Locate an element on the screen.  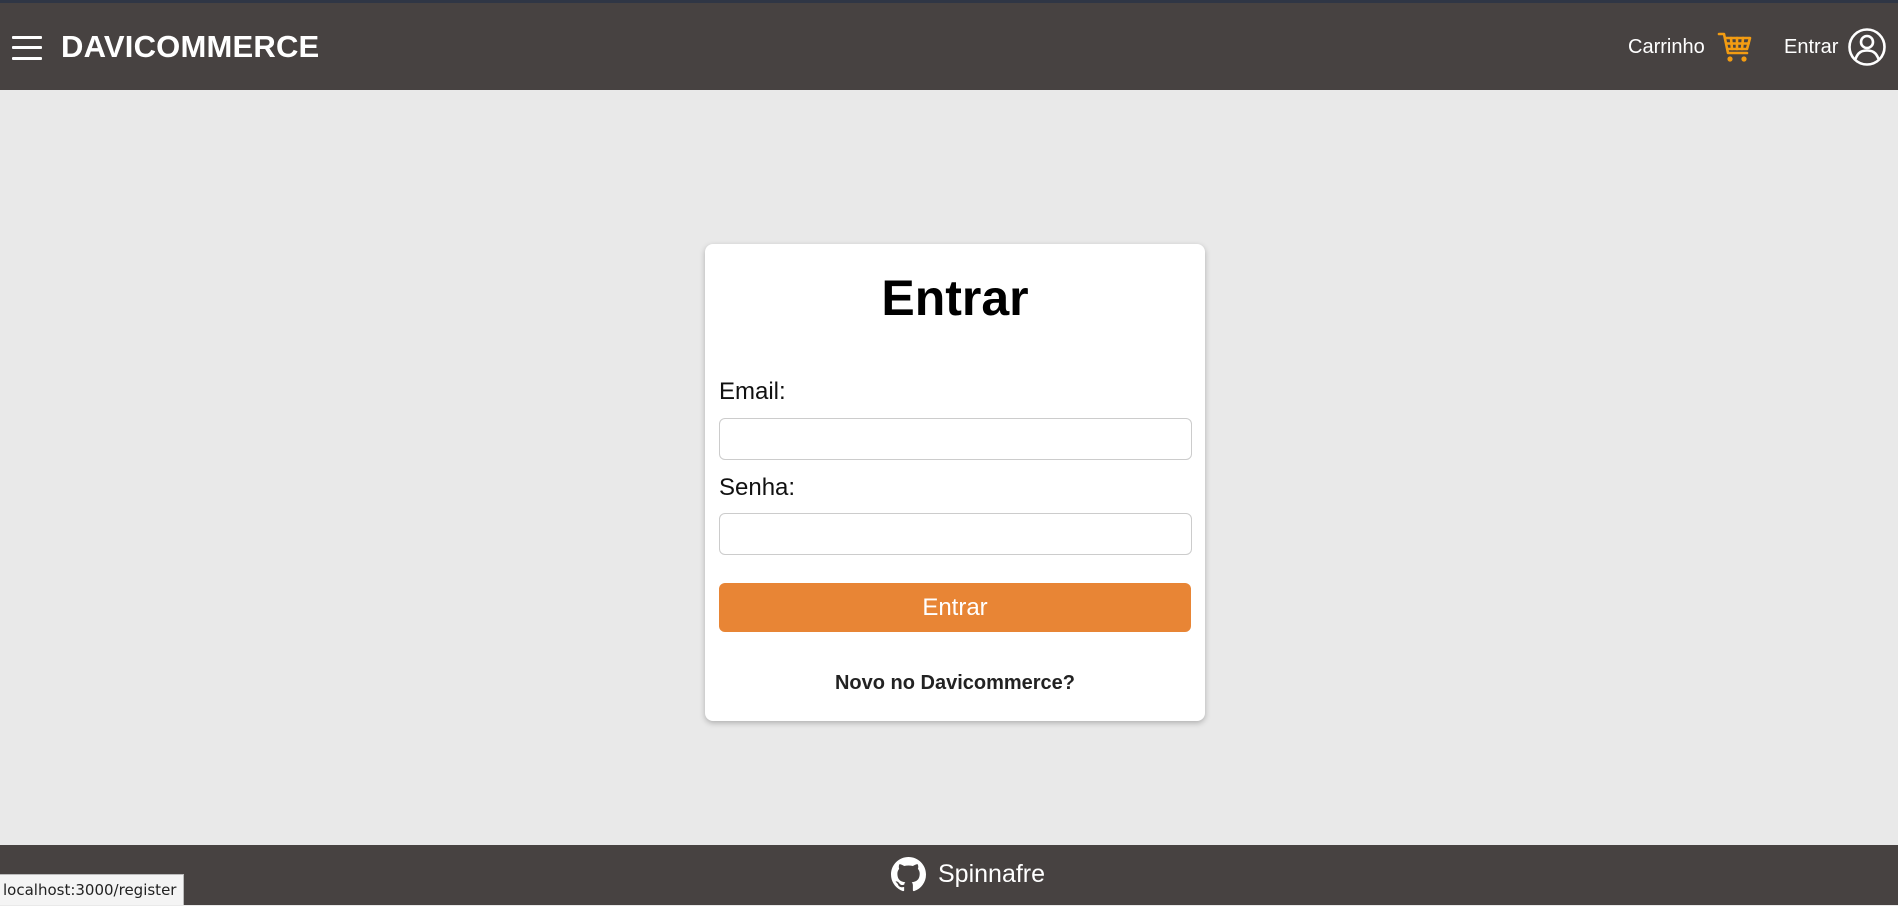
user-circle-icon is located at coordinates (1867, 47).